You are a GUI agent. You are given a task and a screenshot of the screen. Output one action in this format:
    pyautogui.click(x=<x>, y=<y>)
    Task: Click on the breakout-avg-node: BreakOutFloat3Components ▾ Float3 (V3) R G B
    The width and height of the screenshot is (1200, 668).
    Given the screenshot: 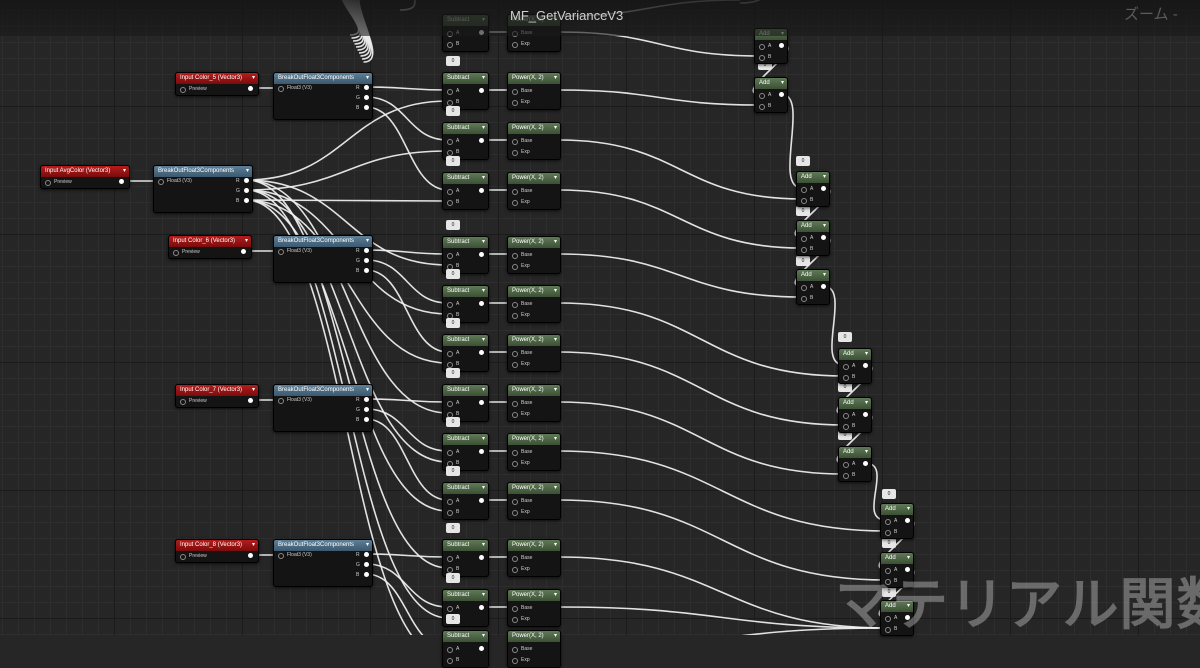 What is the action you would take?
    pyautogui.click(x=203, y=189)
    